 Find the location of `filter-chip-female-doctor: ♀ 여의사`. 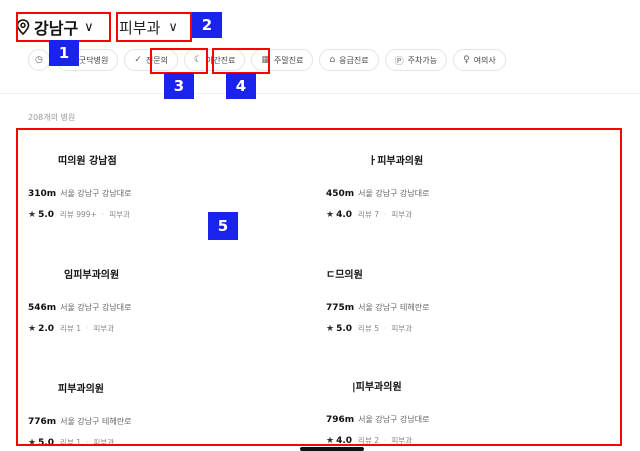

filter-chip-female-doctor: ♀ 여의사 is located at coordinates (479, 60).